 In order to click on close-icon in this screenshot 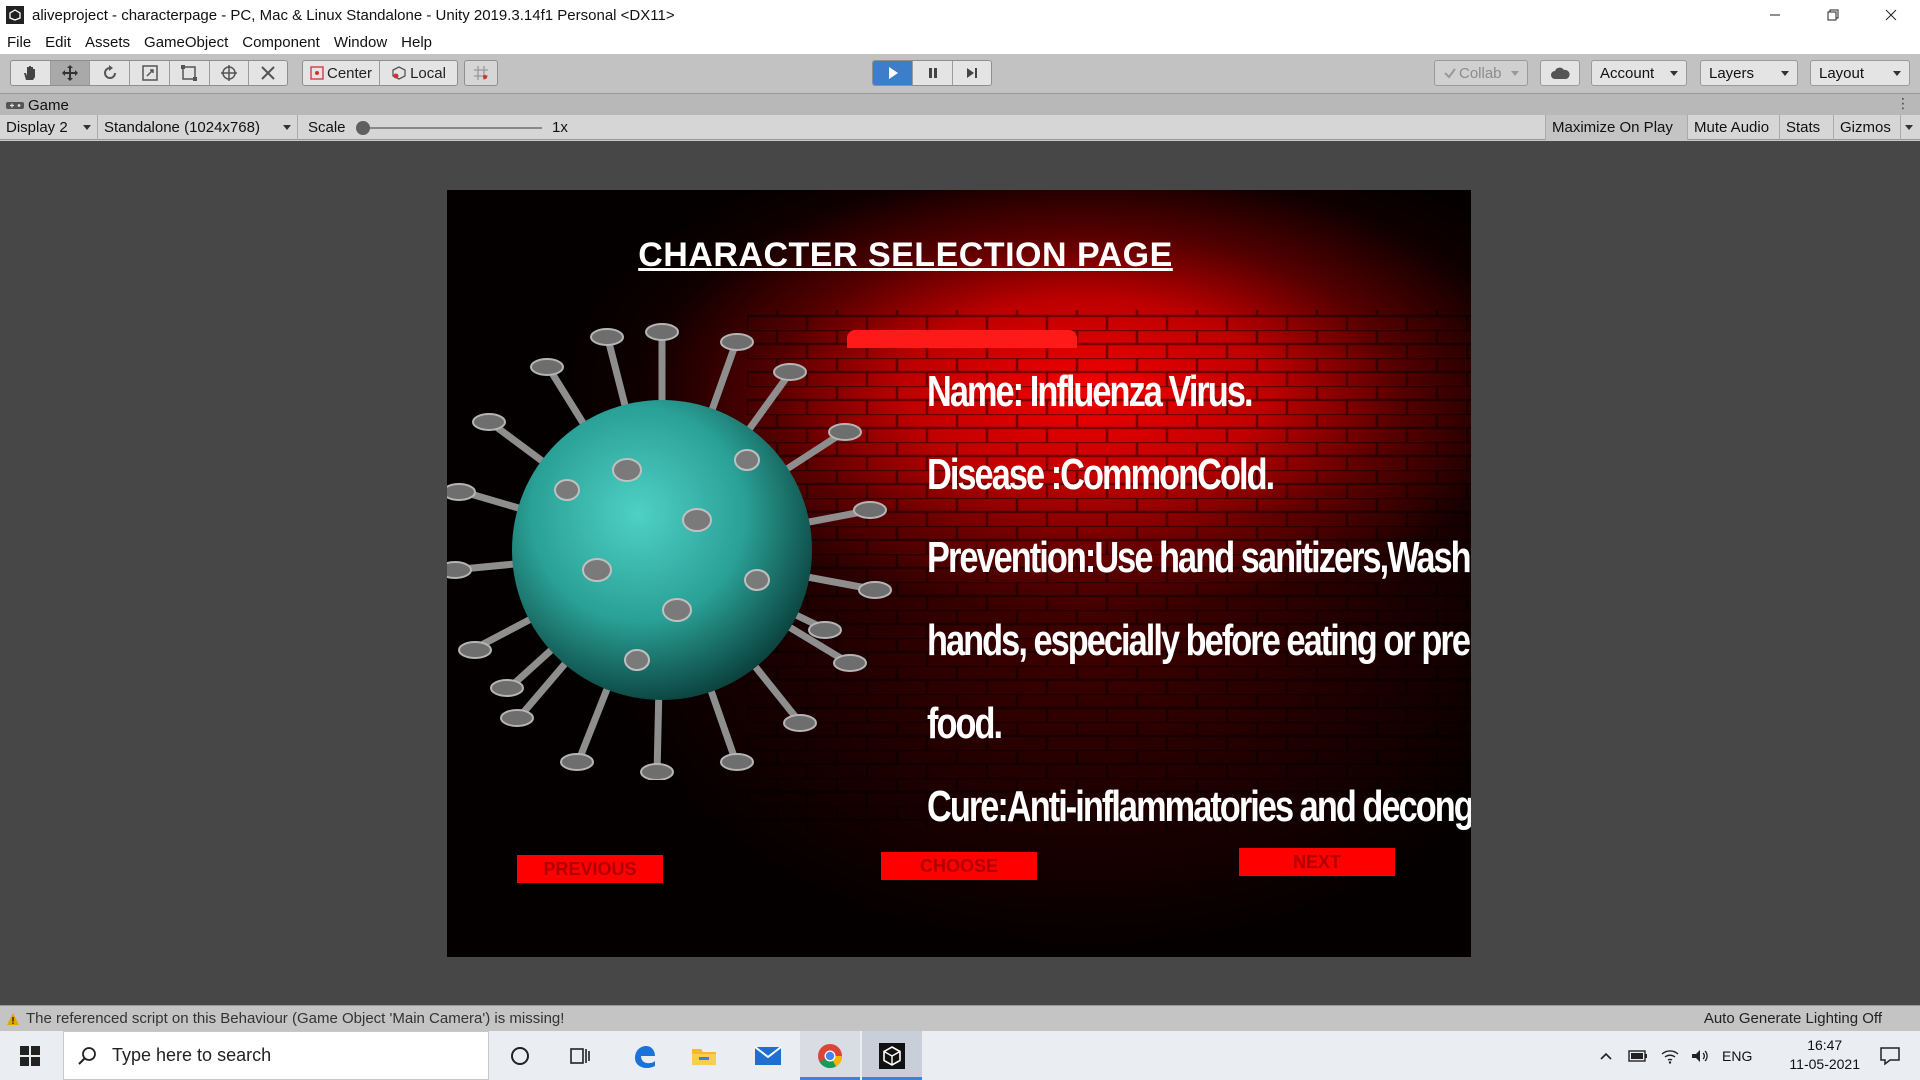, I will do `click(1891, 15)`.